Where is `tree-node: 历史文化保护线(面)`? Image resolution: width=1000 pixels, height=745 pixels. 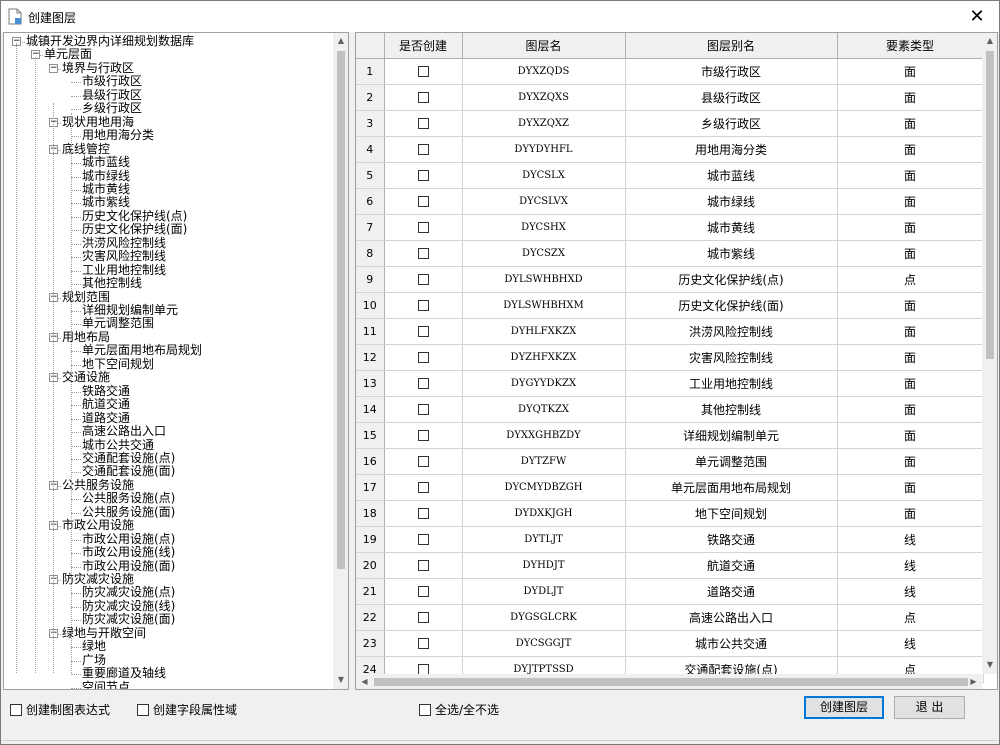
tree-node: 历史文化保护线(面) is located at coordinates (134, 230).